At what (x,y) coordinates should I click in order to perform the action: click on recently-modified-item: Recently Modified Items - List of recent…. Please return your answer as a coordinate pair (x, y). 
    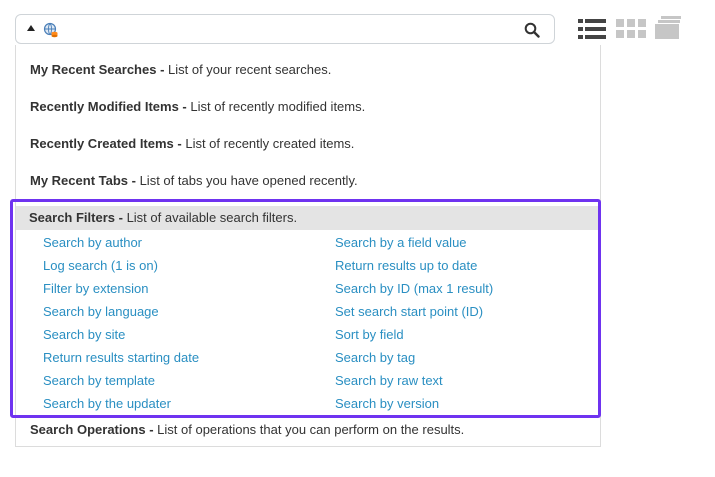
    Looking at the image, I should click on (197, 107).